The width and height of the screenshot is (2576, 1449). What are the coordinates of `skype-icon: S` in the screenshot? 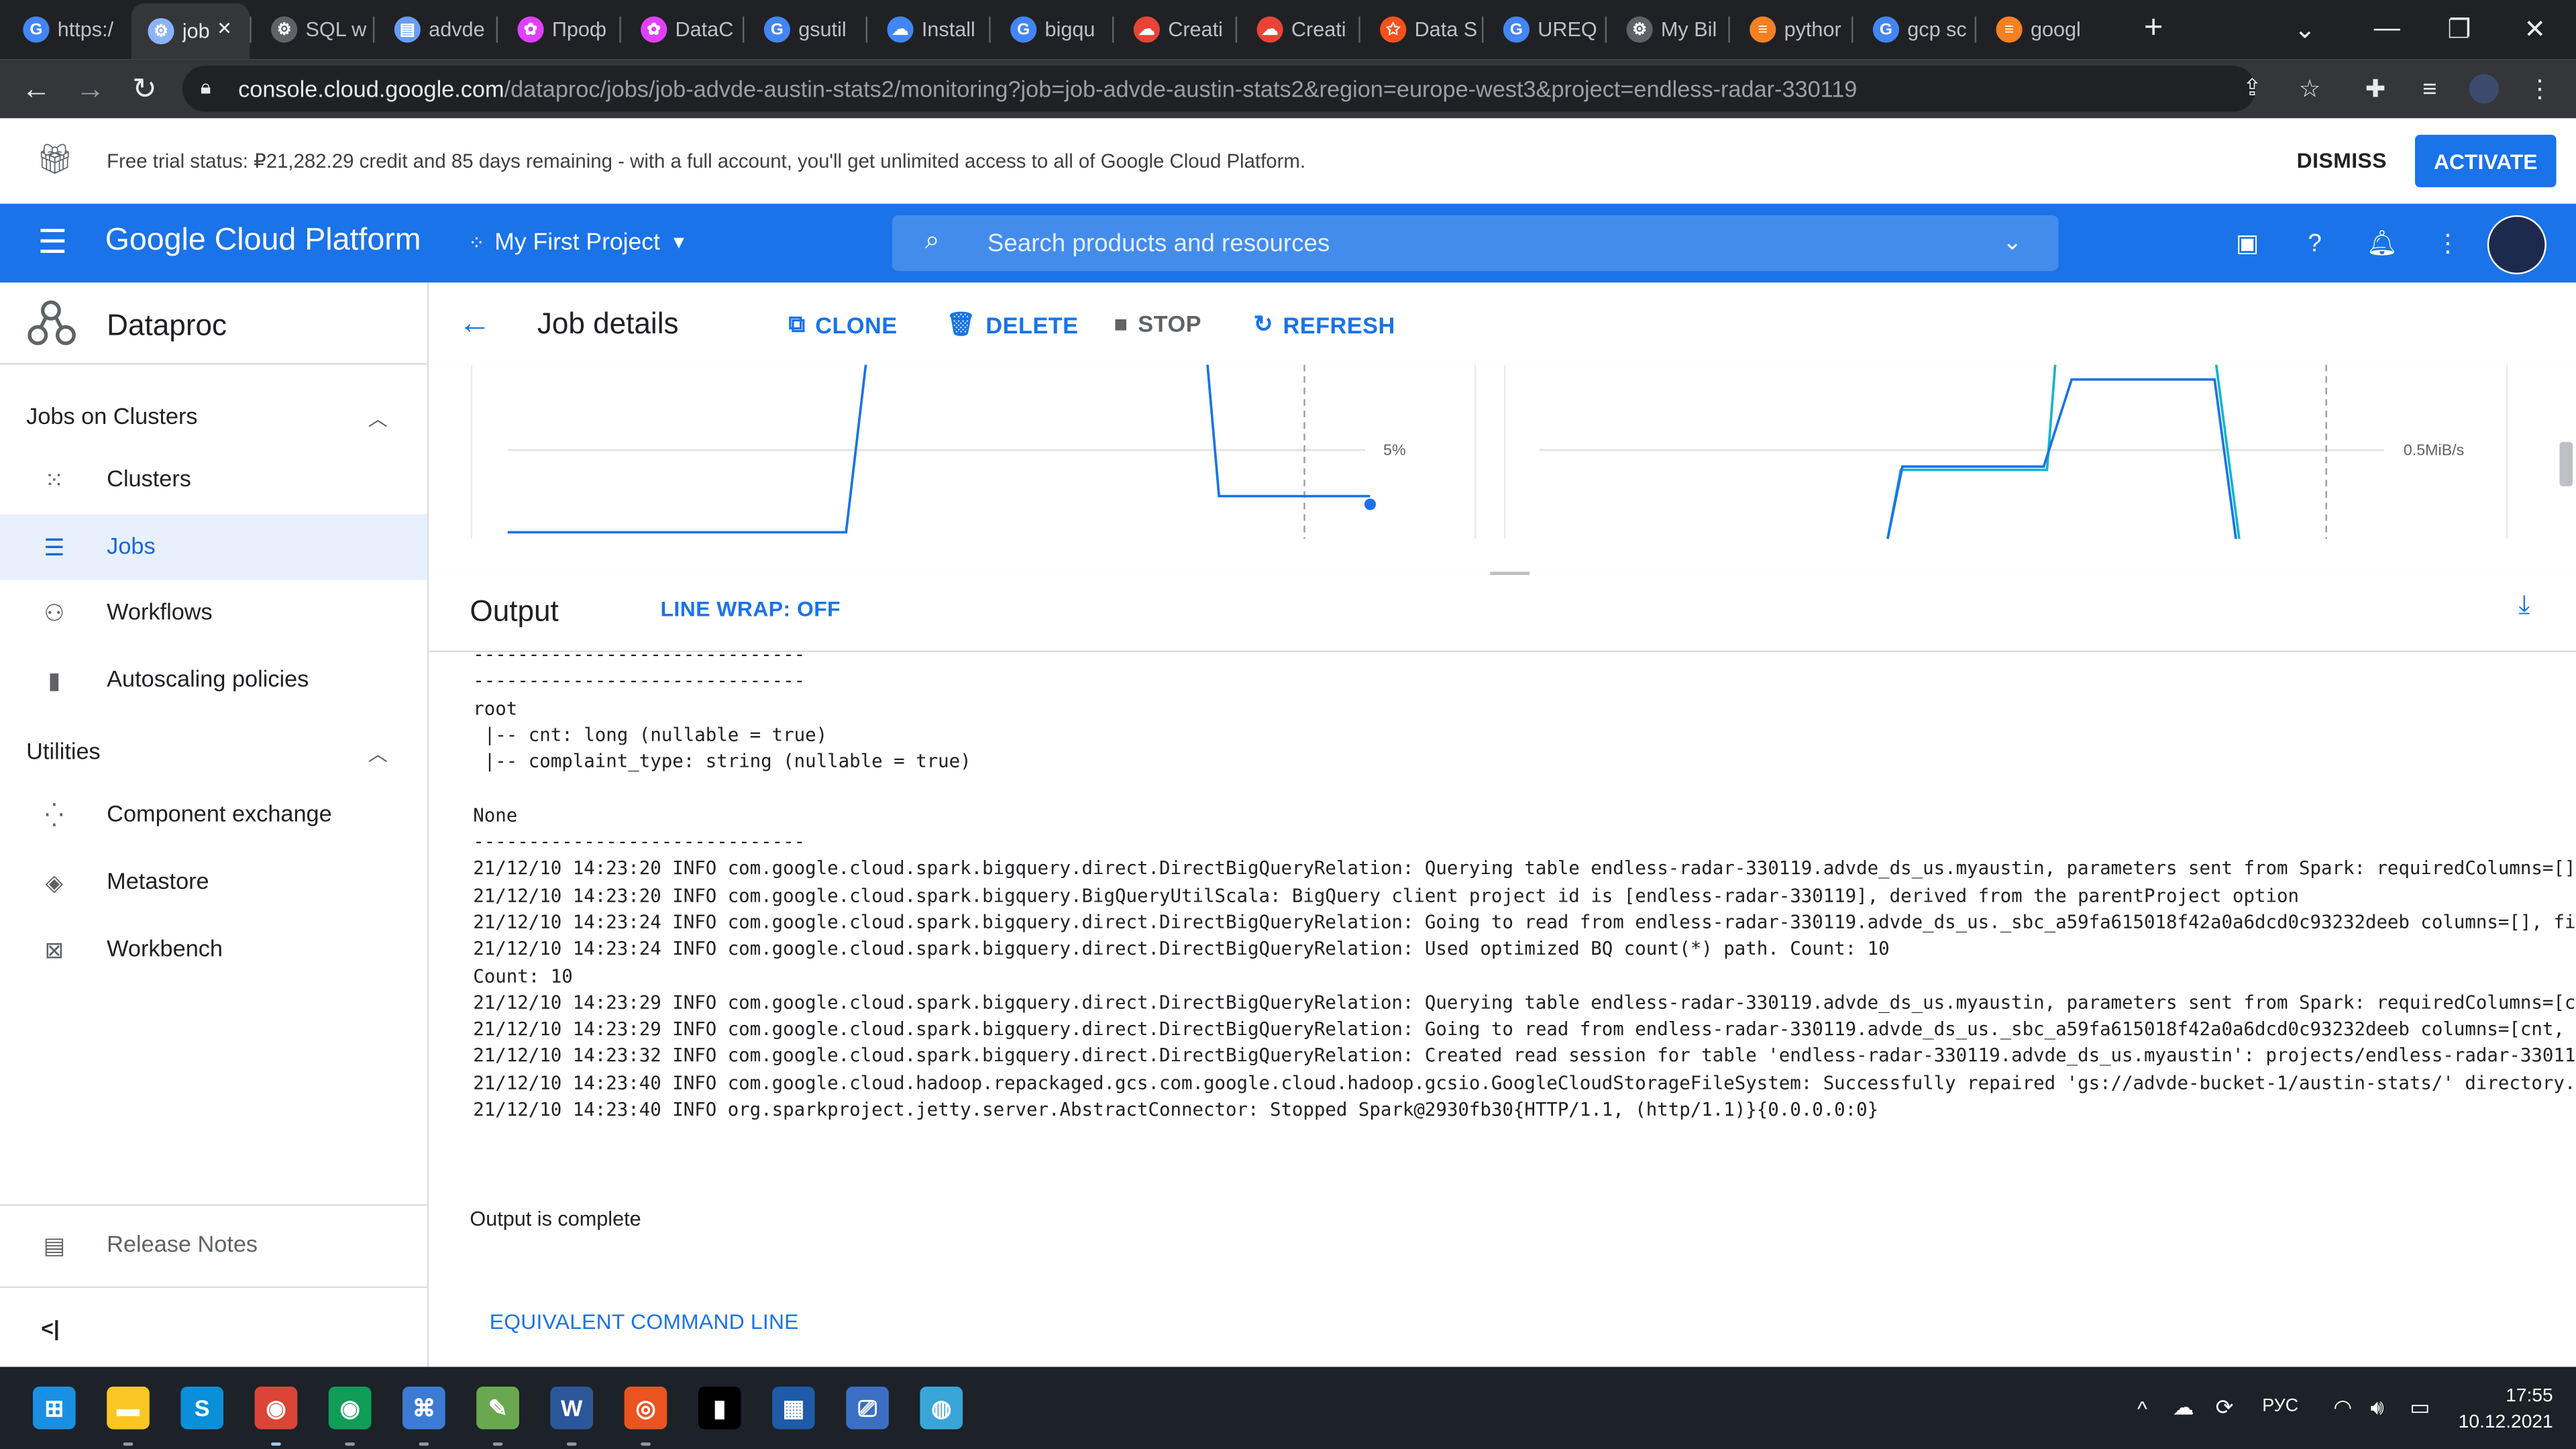 It's located at (202, 1408).